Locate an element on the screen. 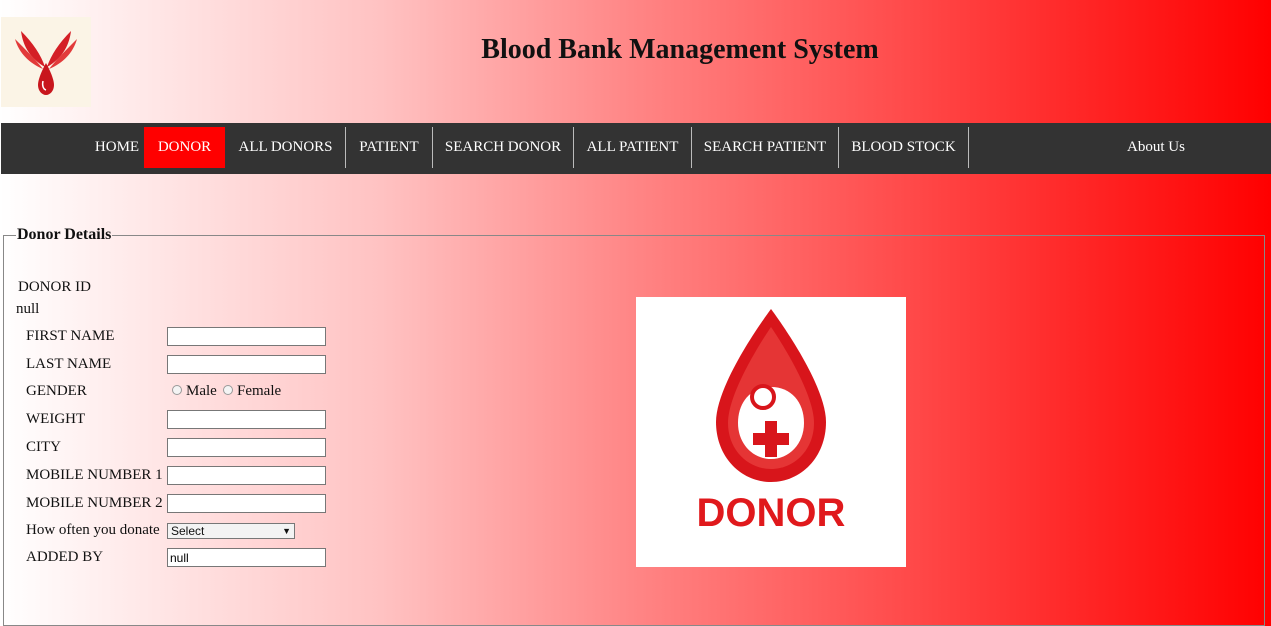 The width and height of the screenshot is (1271, 626). gender-male-radio is located at coordinates (177, 390).